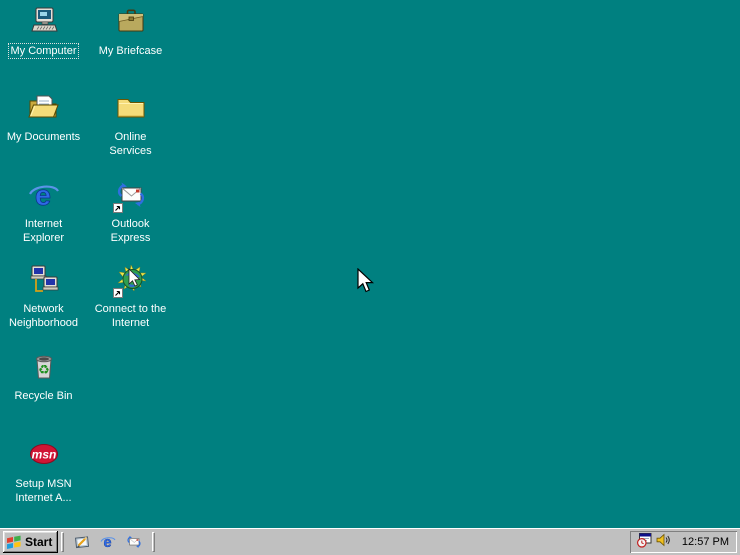  What do you see at coordinates (130, 231) in the screenshot?
I see `desktop-icon-label: Outlook Express` at bounding box center [130, 231].